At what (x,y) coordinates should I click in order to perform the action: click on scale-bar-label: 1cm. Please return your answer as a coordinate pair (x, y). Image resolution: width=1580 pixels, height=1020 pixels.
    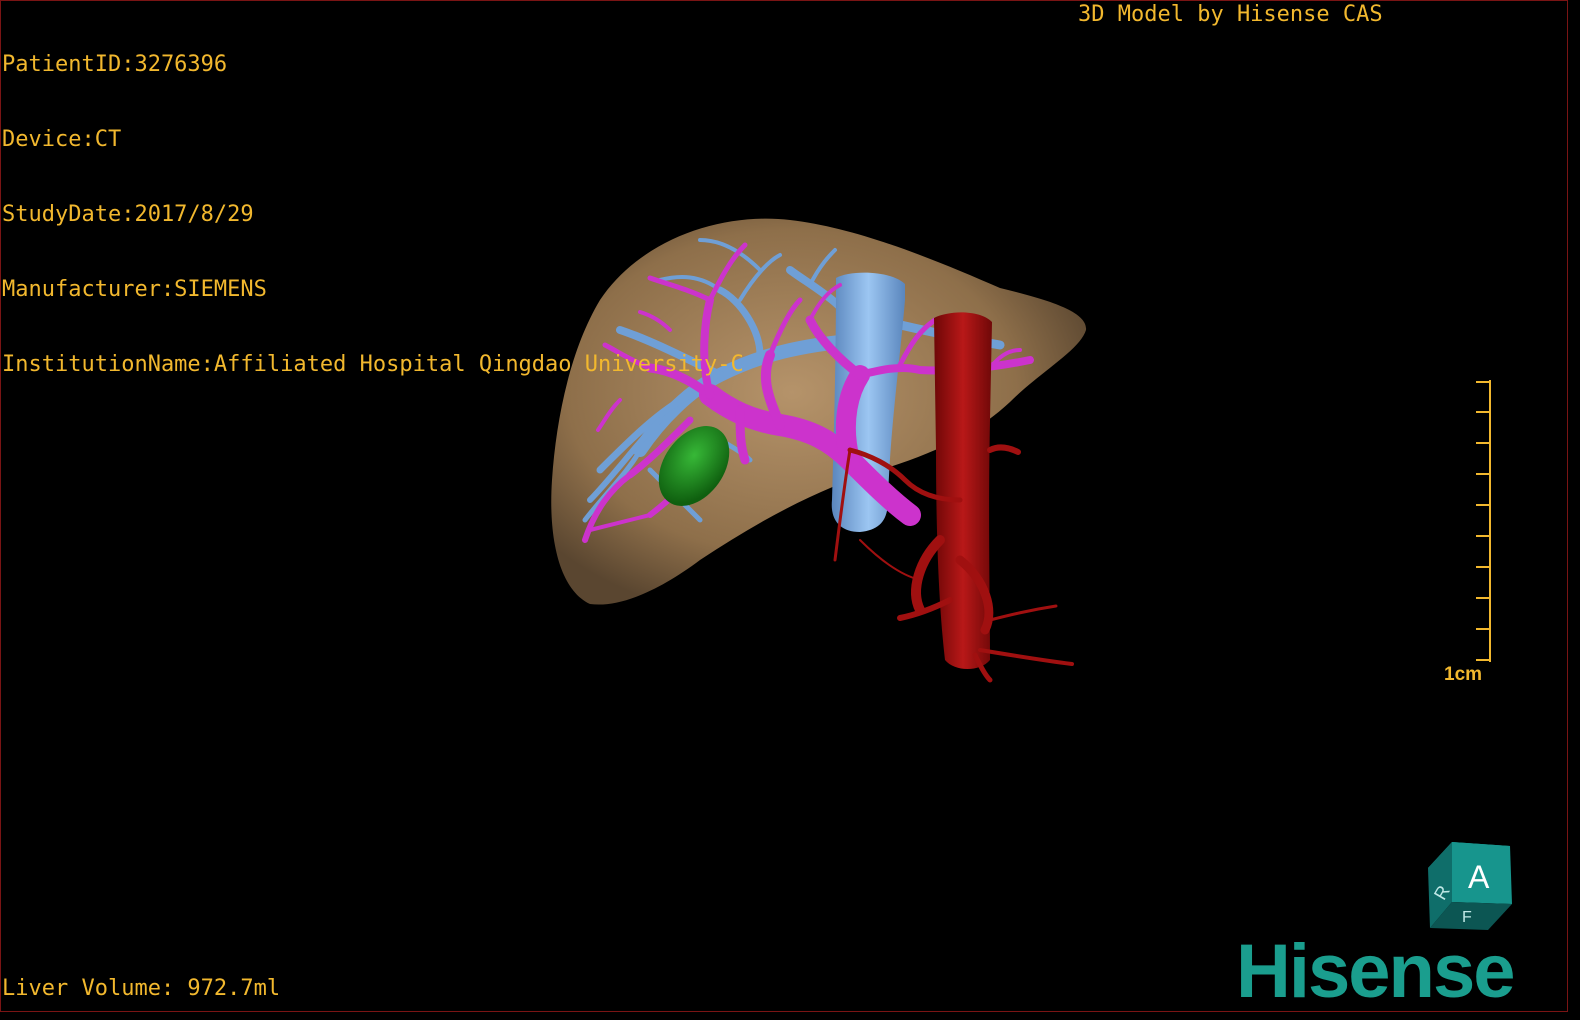
    Looking at the image, I should click on (1463, 674).